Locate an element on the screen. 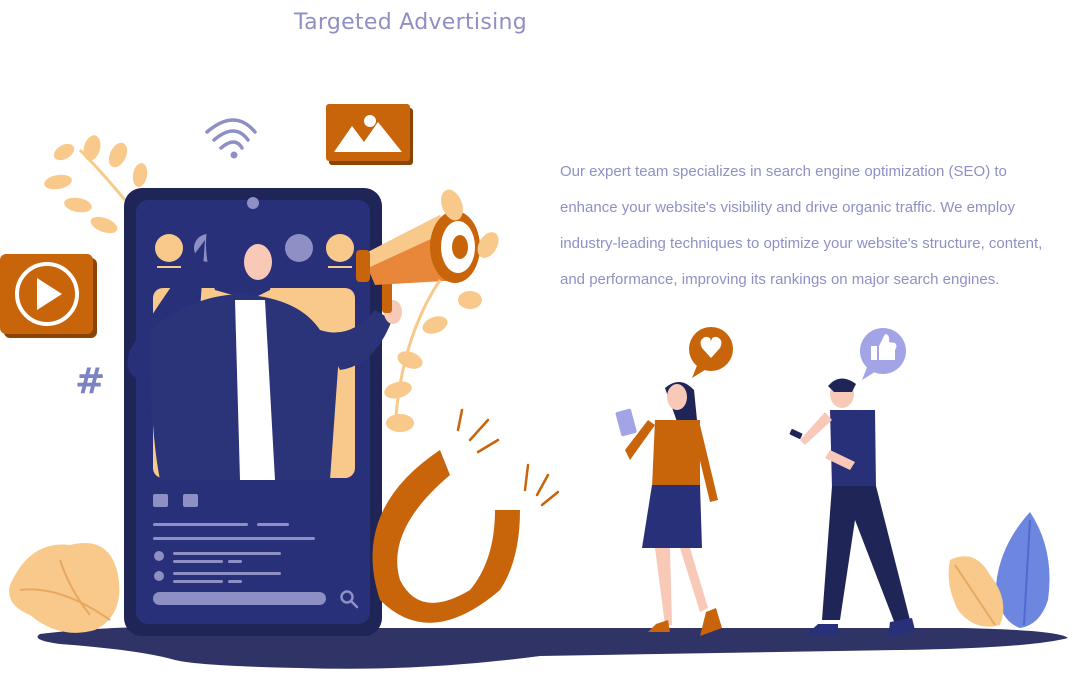 The height and width of the screenshot is (679, 1073). man-with-phone is located at coordinates (852, 508).